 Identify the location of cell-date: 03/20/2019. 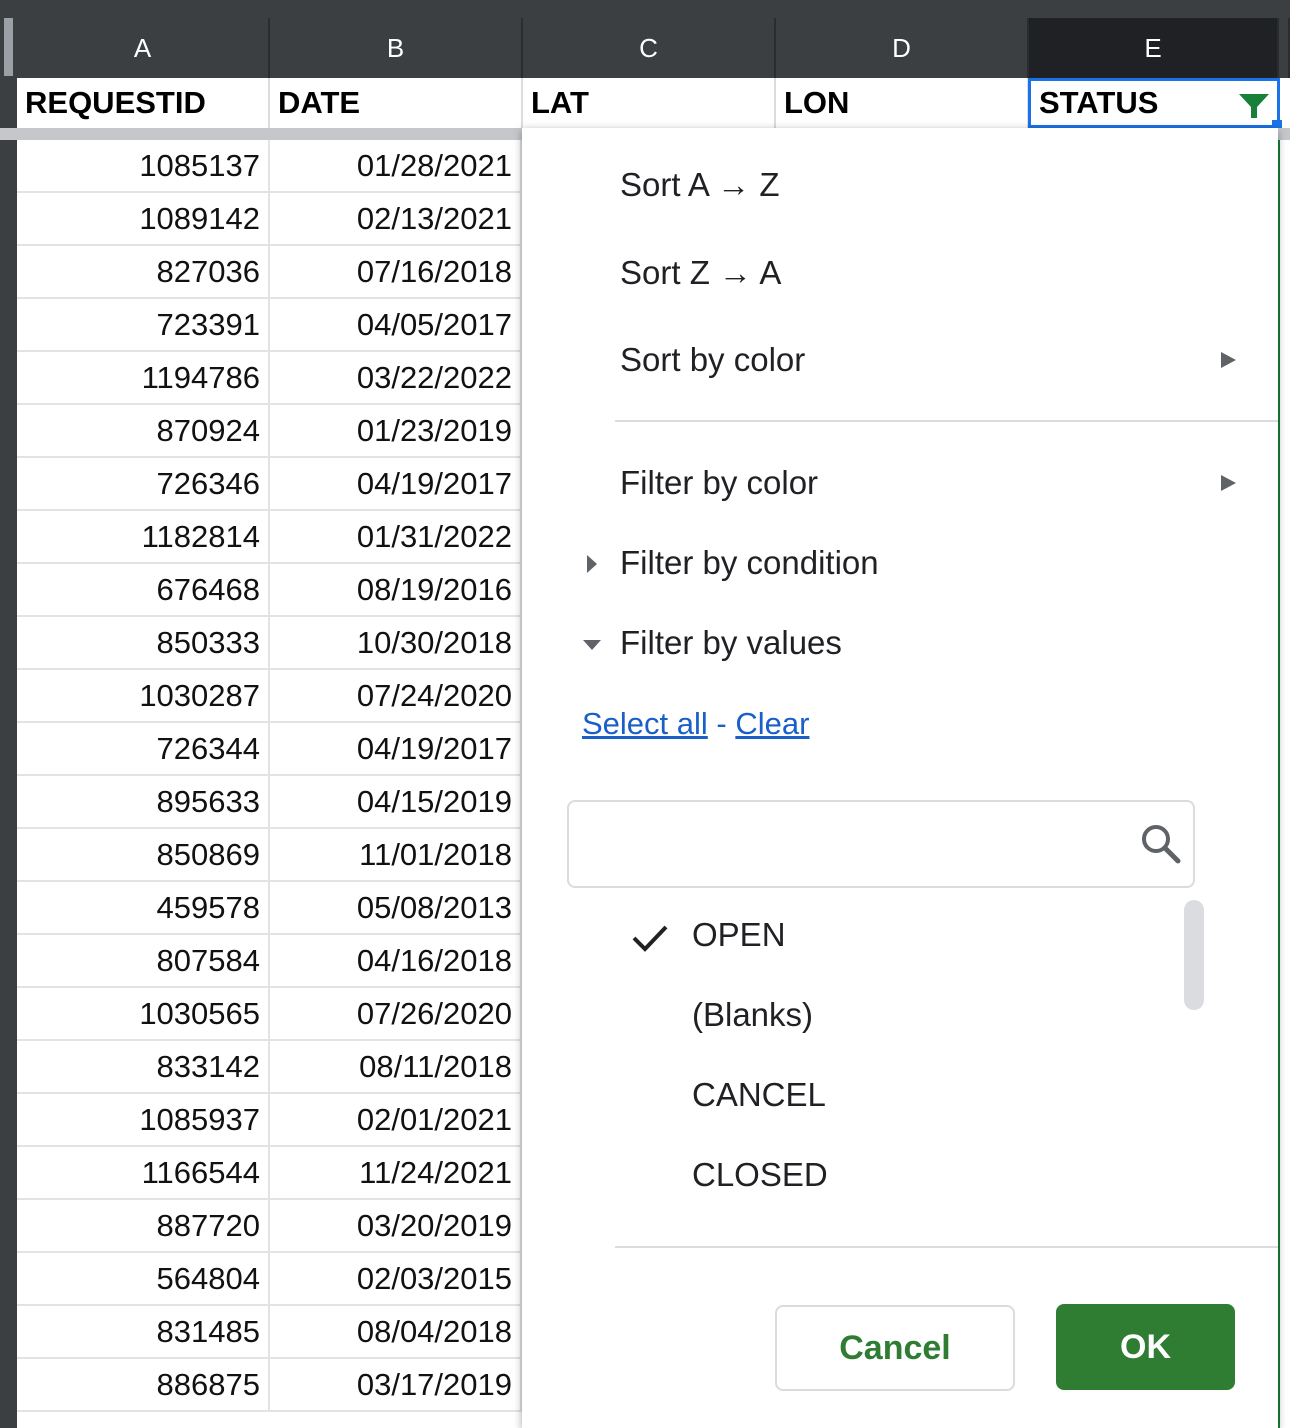
(396, 1225).